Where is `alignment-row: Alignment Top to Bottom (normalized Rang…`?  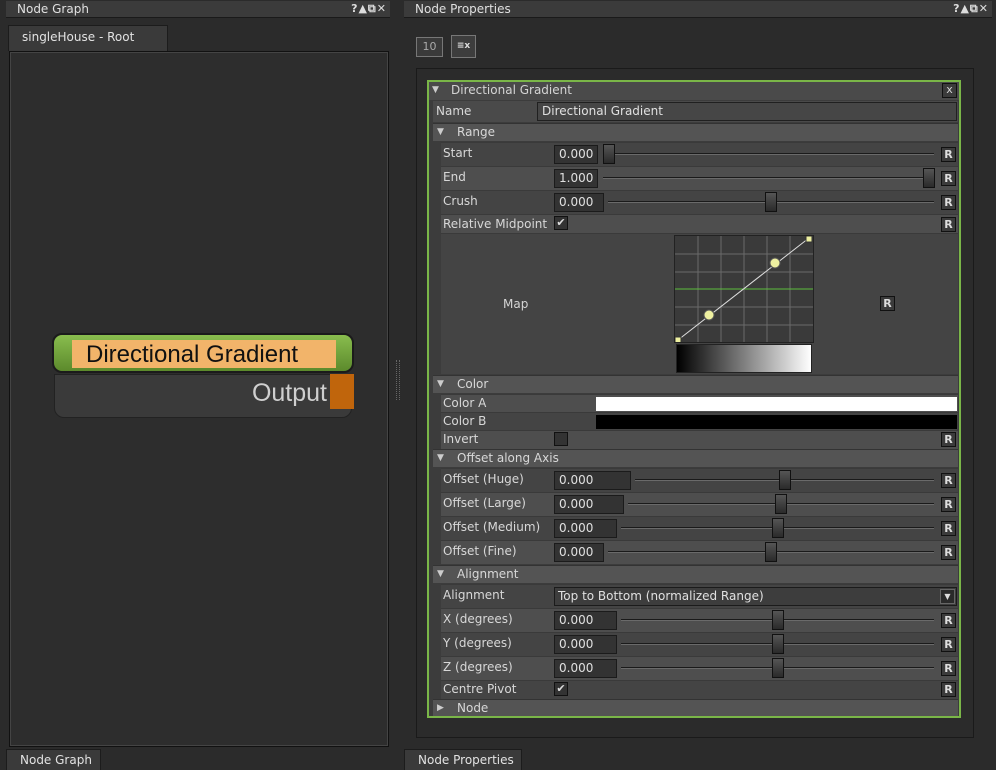
alignment-row: Alignment Top to Bottom (normalized Rang… is located at coordinates (699, 596).